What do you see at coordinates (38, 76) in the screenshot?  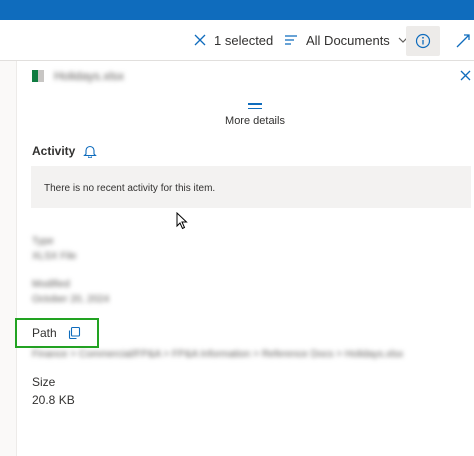 I see `excel-file-icon` at bounding box center [38, 76].